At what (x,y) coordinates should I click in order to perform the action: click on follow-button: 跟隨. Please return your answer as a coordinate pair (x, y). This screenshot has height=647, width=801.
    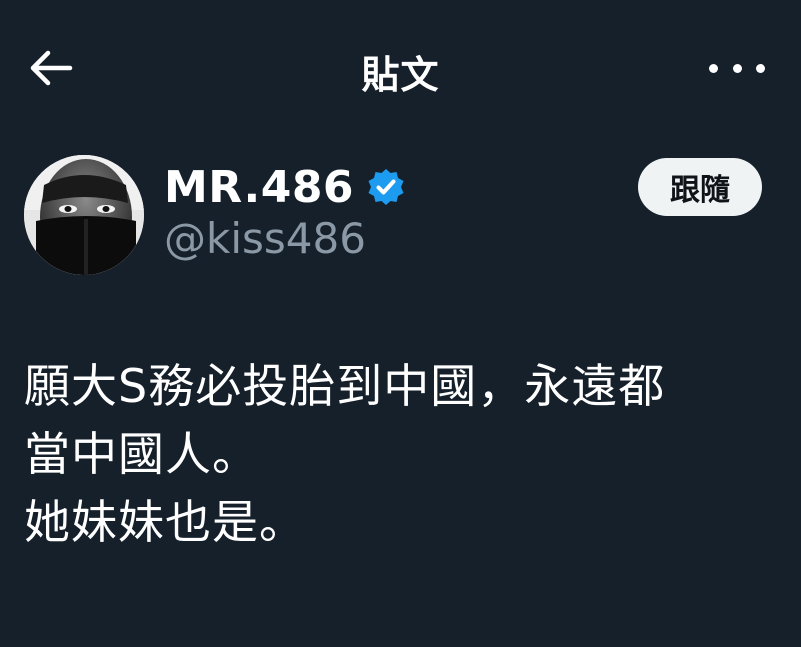
    Looking at the image, I should click on (700, 187).